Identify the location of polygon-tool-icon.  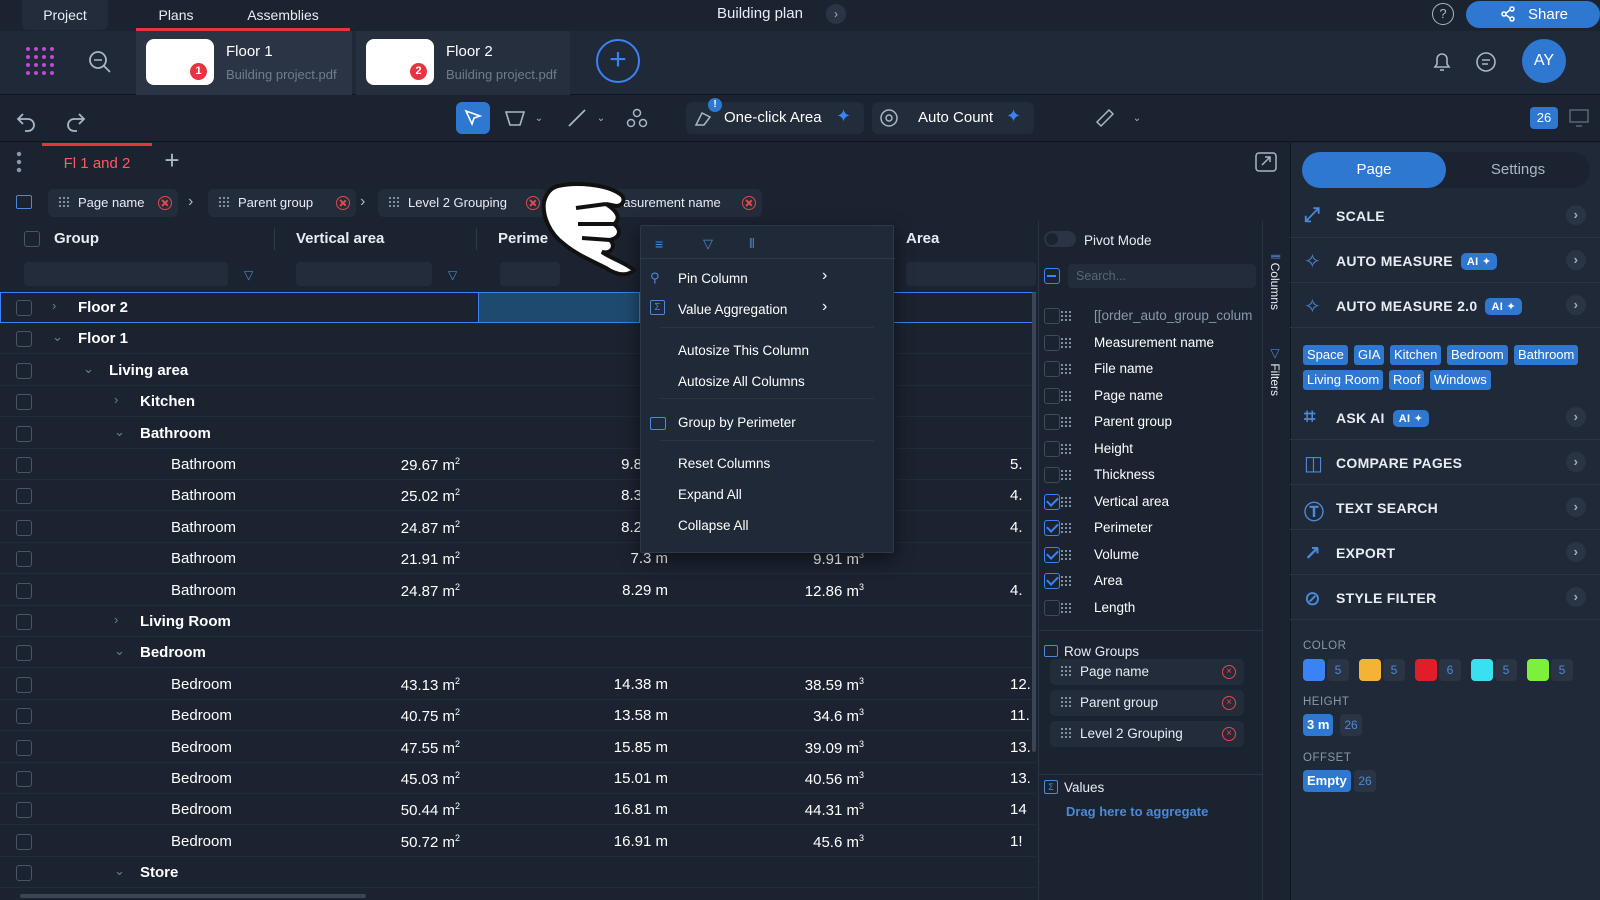
(515, 118).